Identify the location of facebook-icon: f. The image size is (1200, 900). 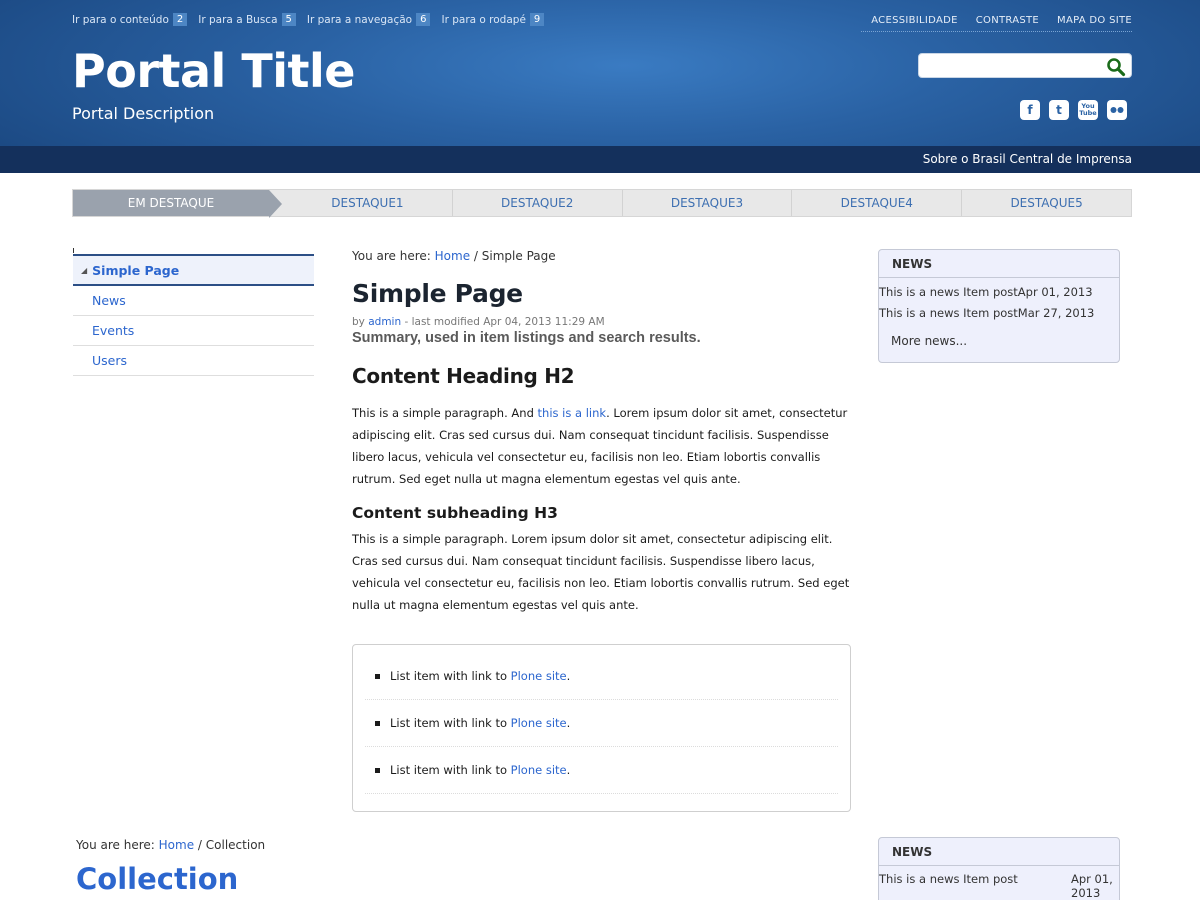
(1030, 110).